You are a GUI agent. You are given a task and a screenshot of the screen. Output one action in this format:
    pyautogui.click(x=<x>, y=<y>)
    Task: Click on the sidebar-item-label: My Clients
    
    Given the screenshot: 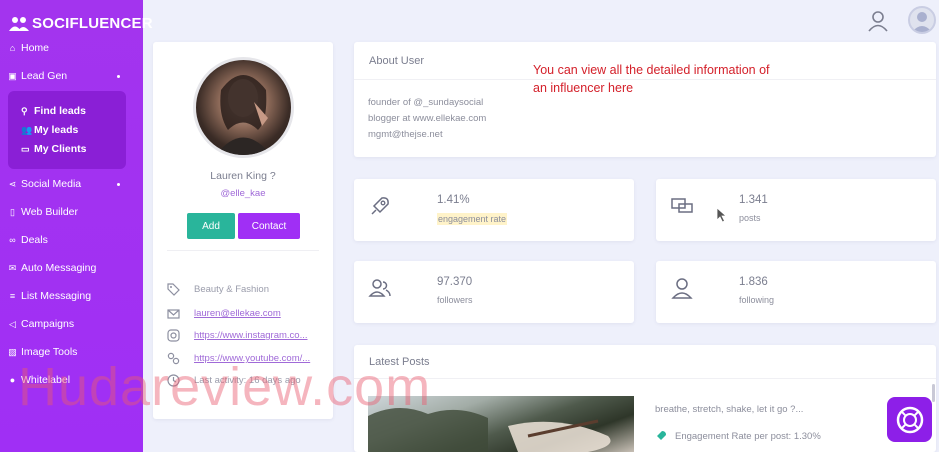 What is the action you would take?
    pyautogui.click(x=60, y=149)
    